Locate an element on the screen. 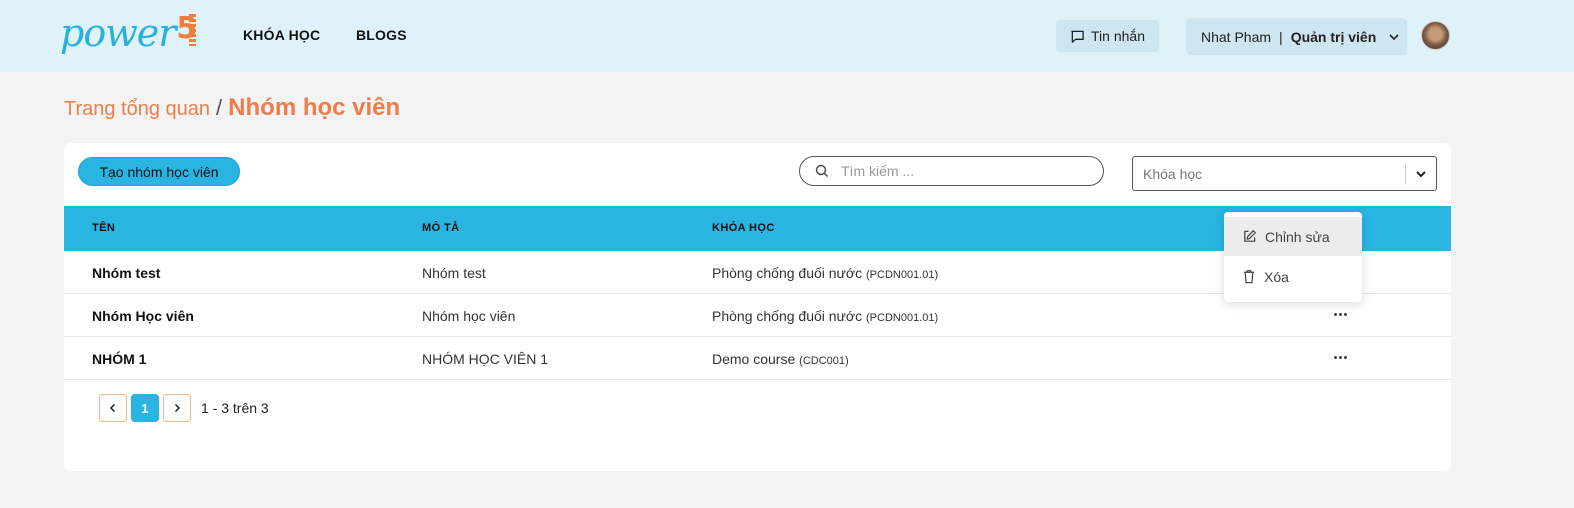 The image size is (1574, 508). group-name: NHÓM 1 is located at coordinates (119, 359).